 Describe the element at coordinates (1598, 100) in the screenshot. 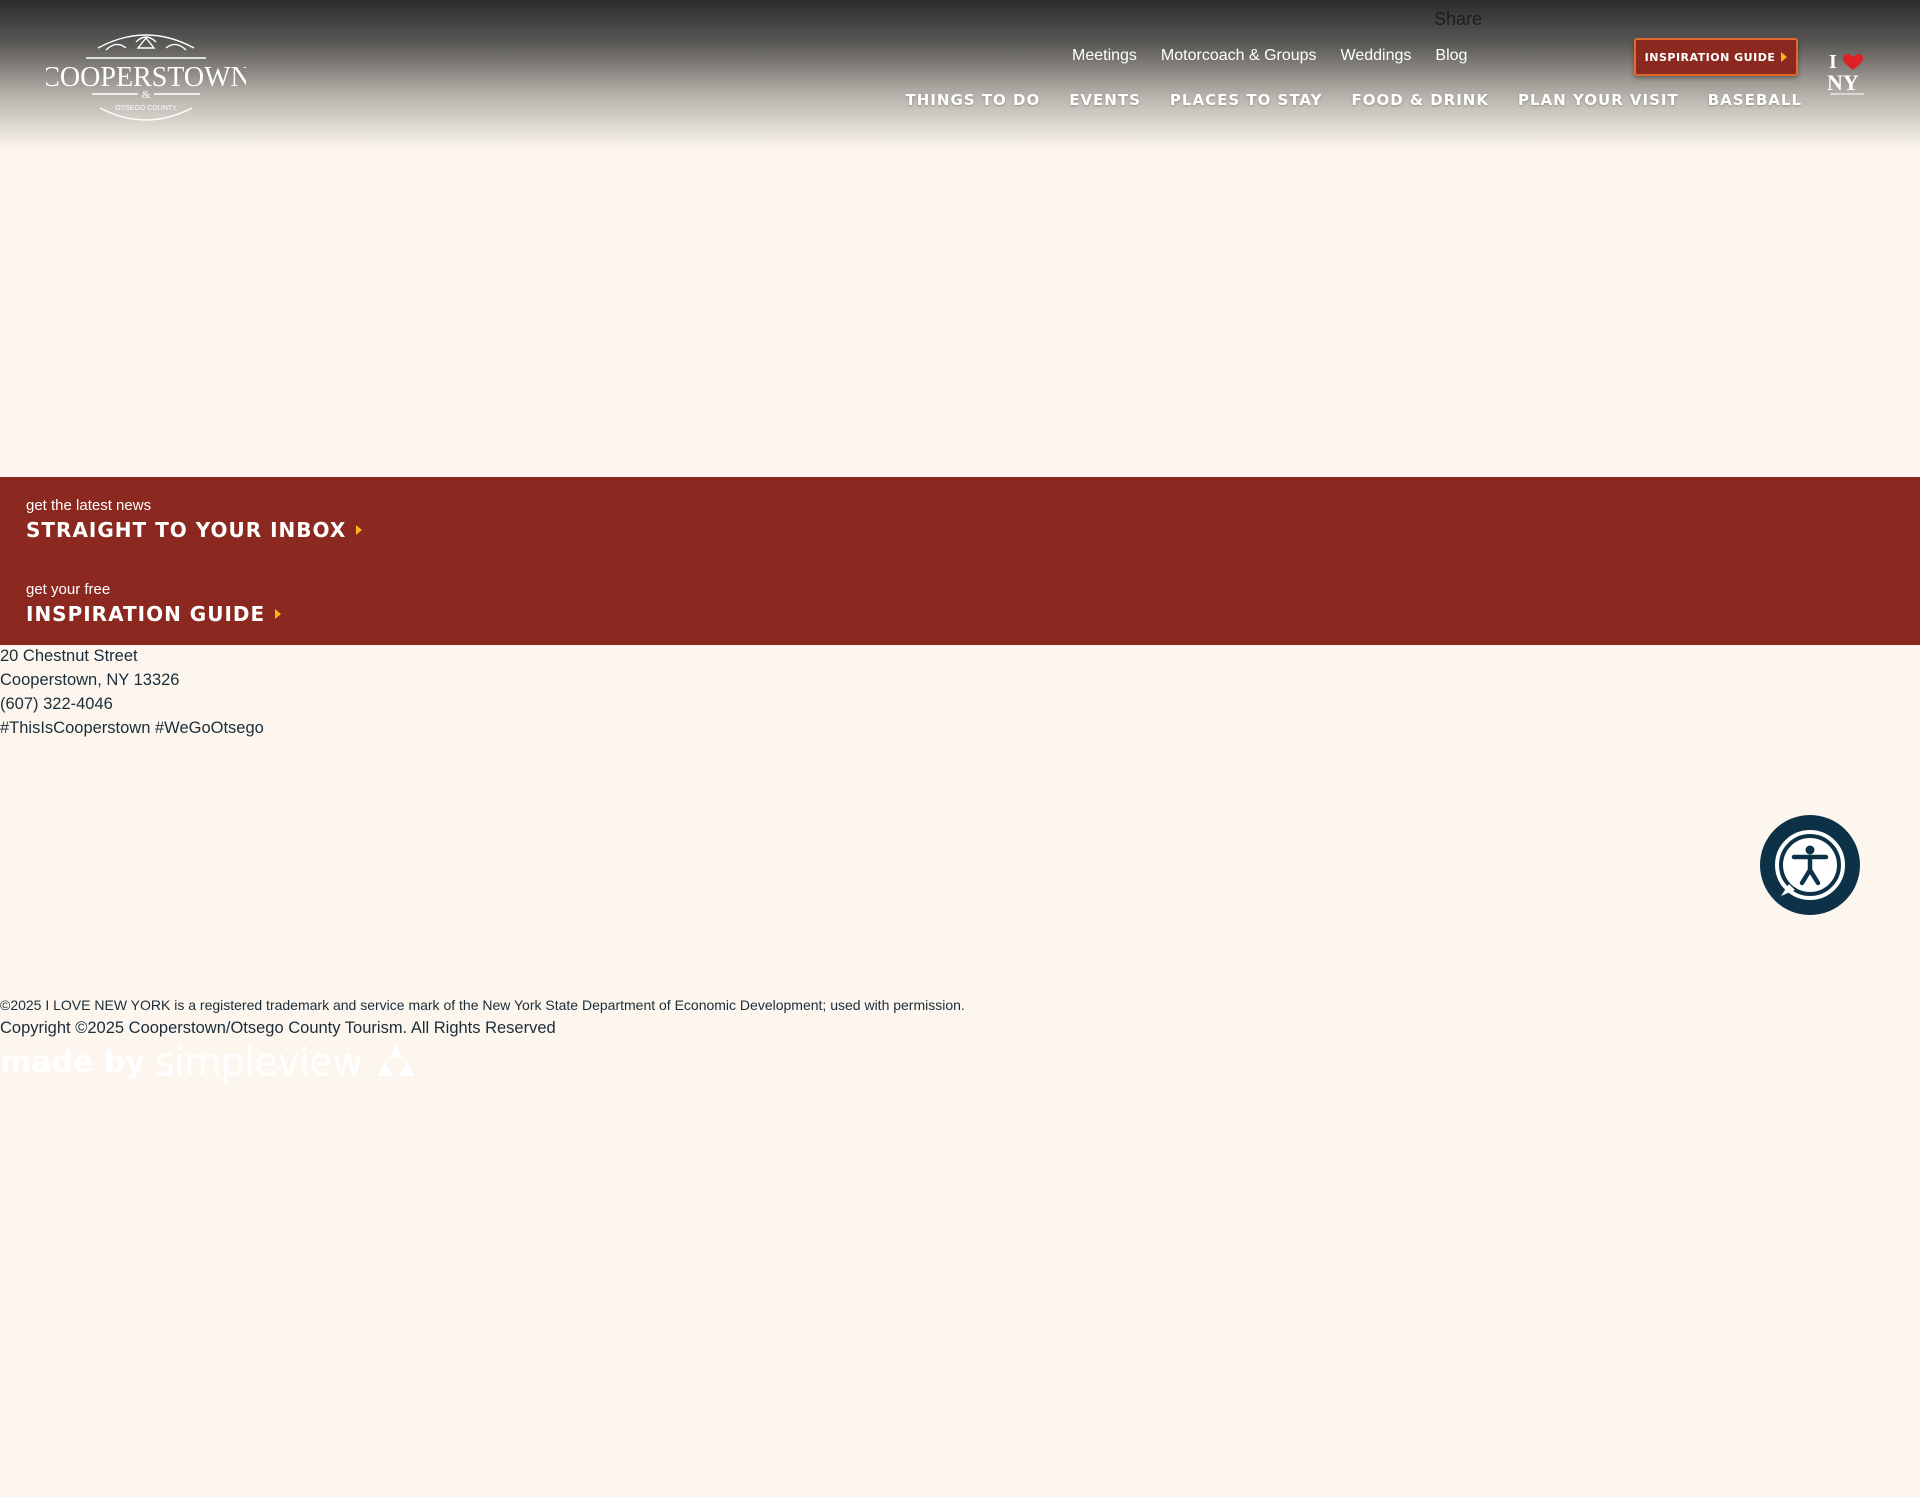

I see `nav-plan-your-visit: PLAN YOUR VISIT` at that location.